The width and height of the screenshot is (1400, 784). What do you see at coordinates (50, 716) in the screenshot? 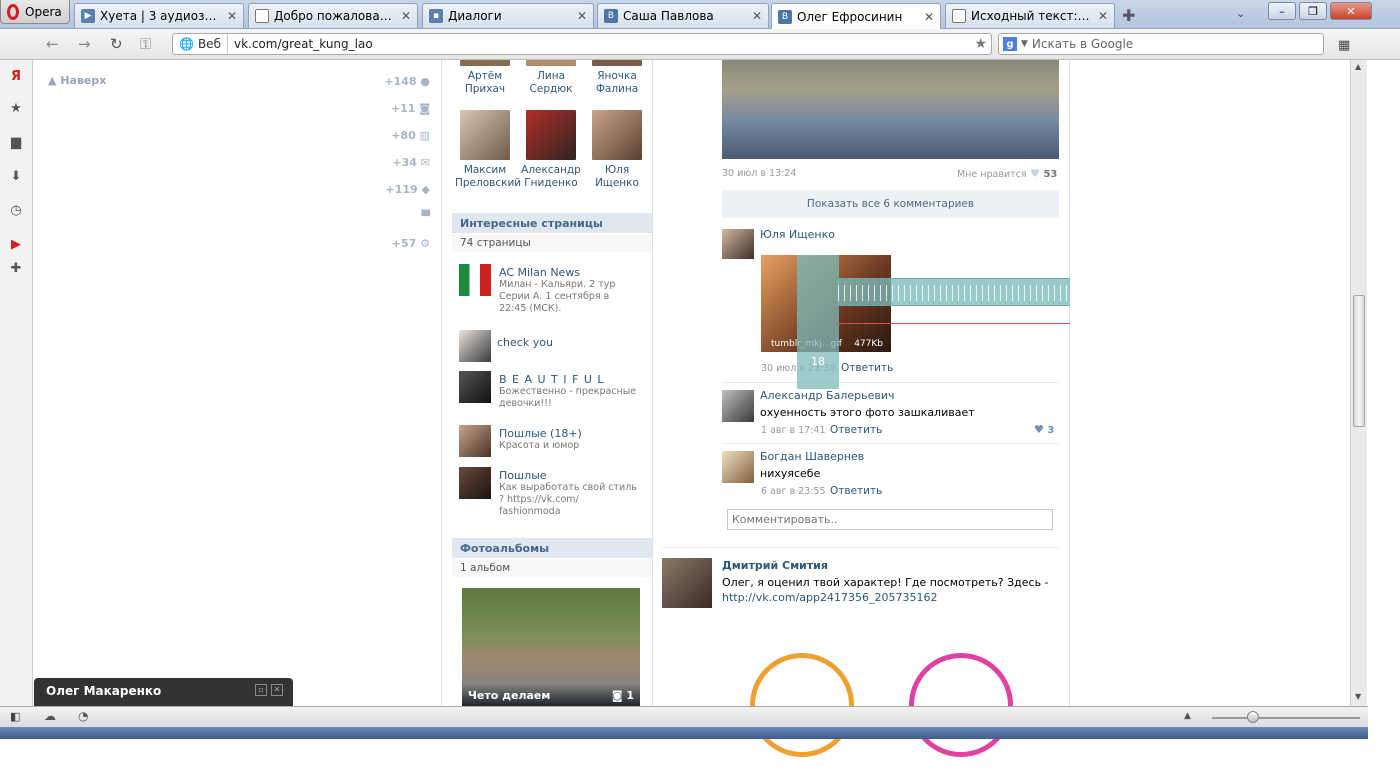
I see `cloud-icon: ☁` at bounding box center [50, 716].